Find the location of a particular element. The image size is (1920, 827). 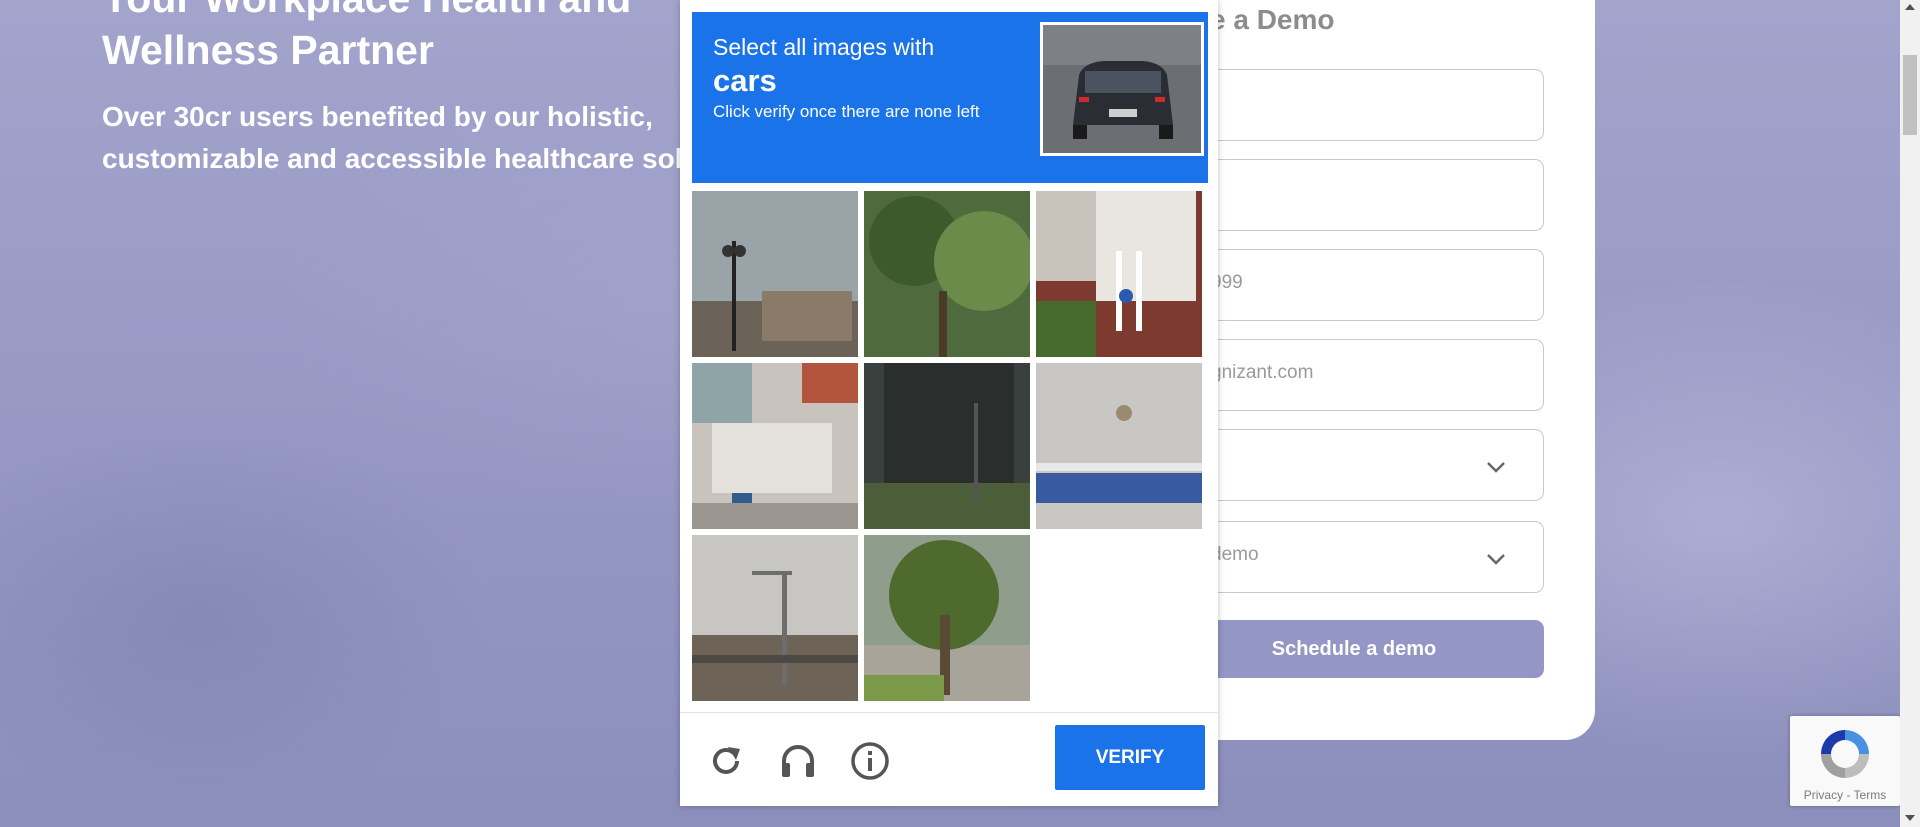

tile-storefront is located at coordinates (775, 446).